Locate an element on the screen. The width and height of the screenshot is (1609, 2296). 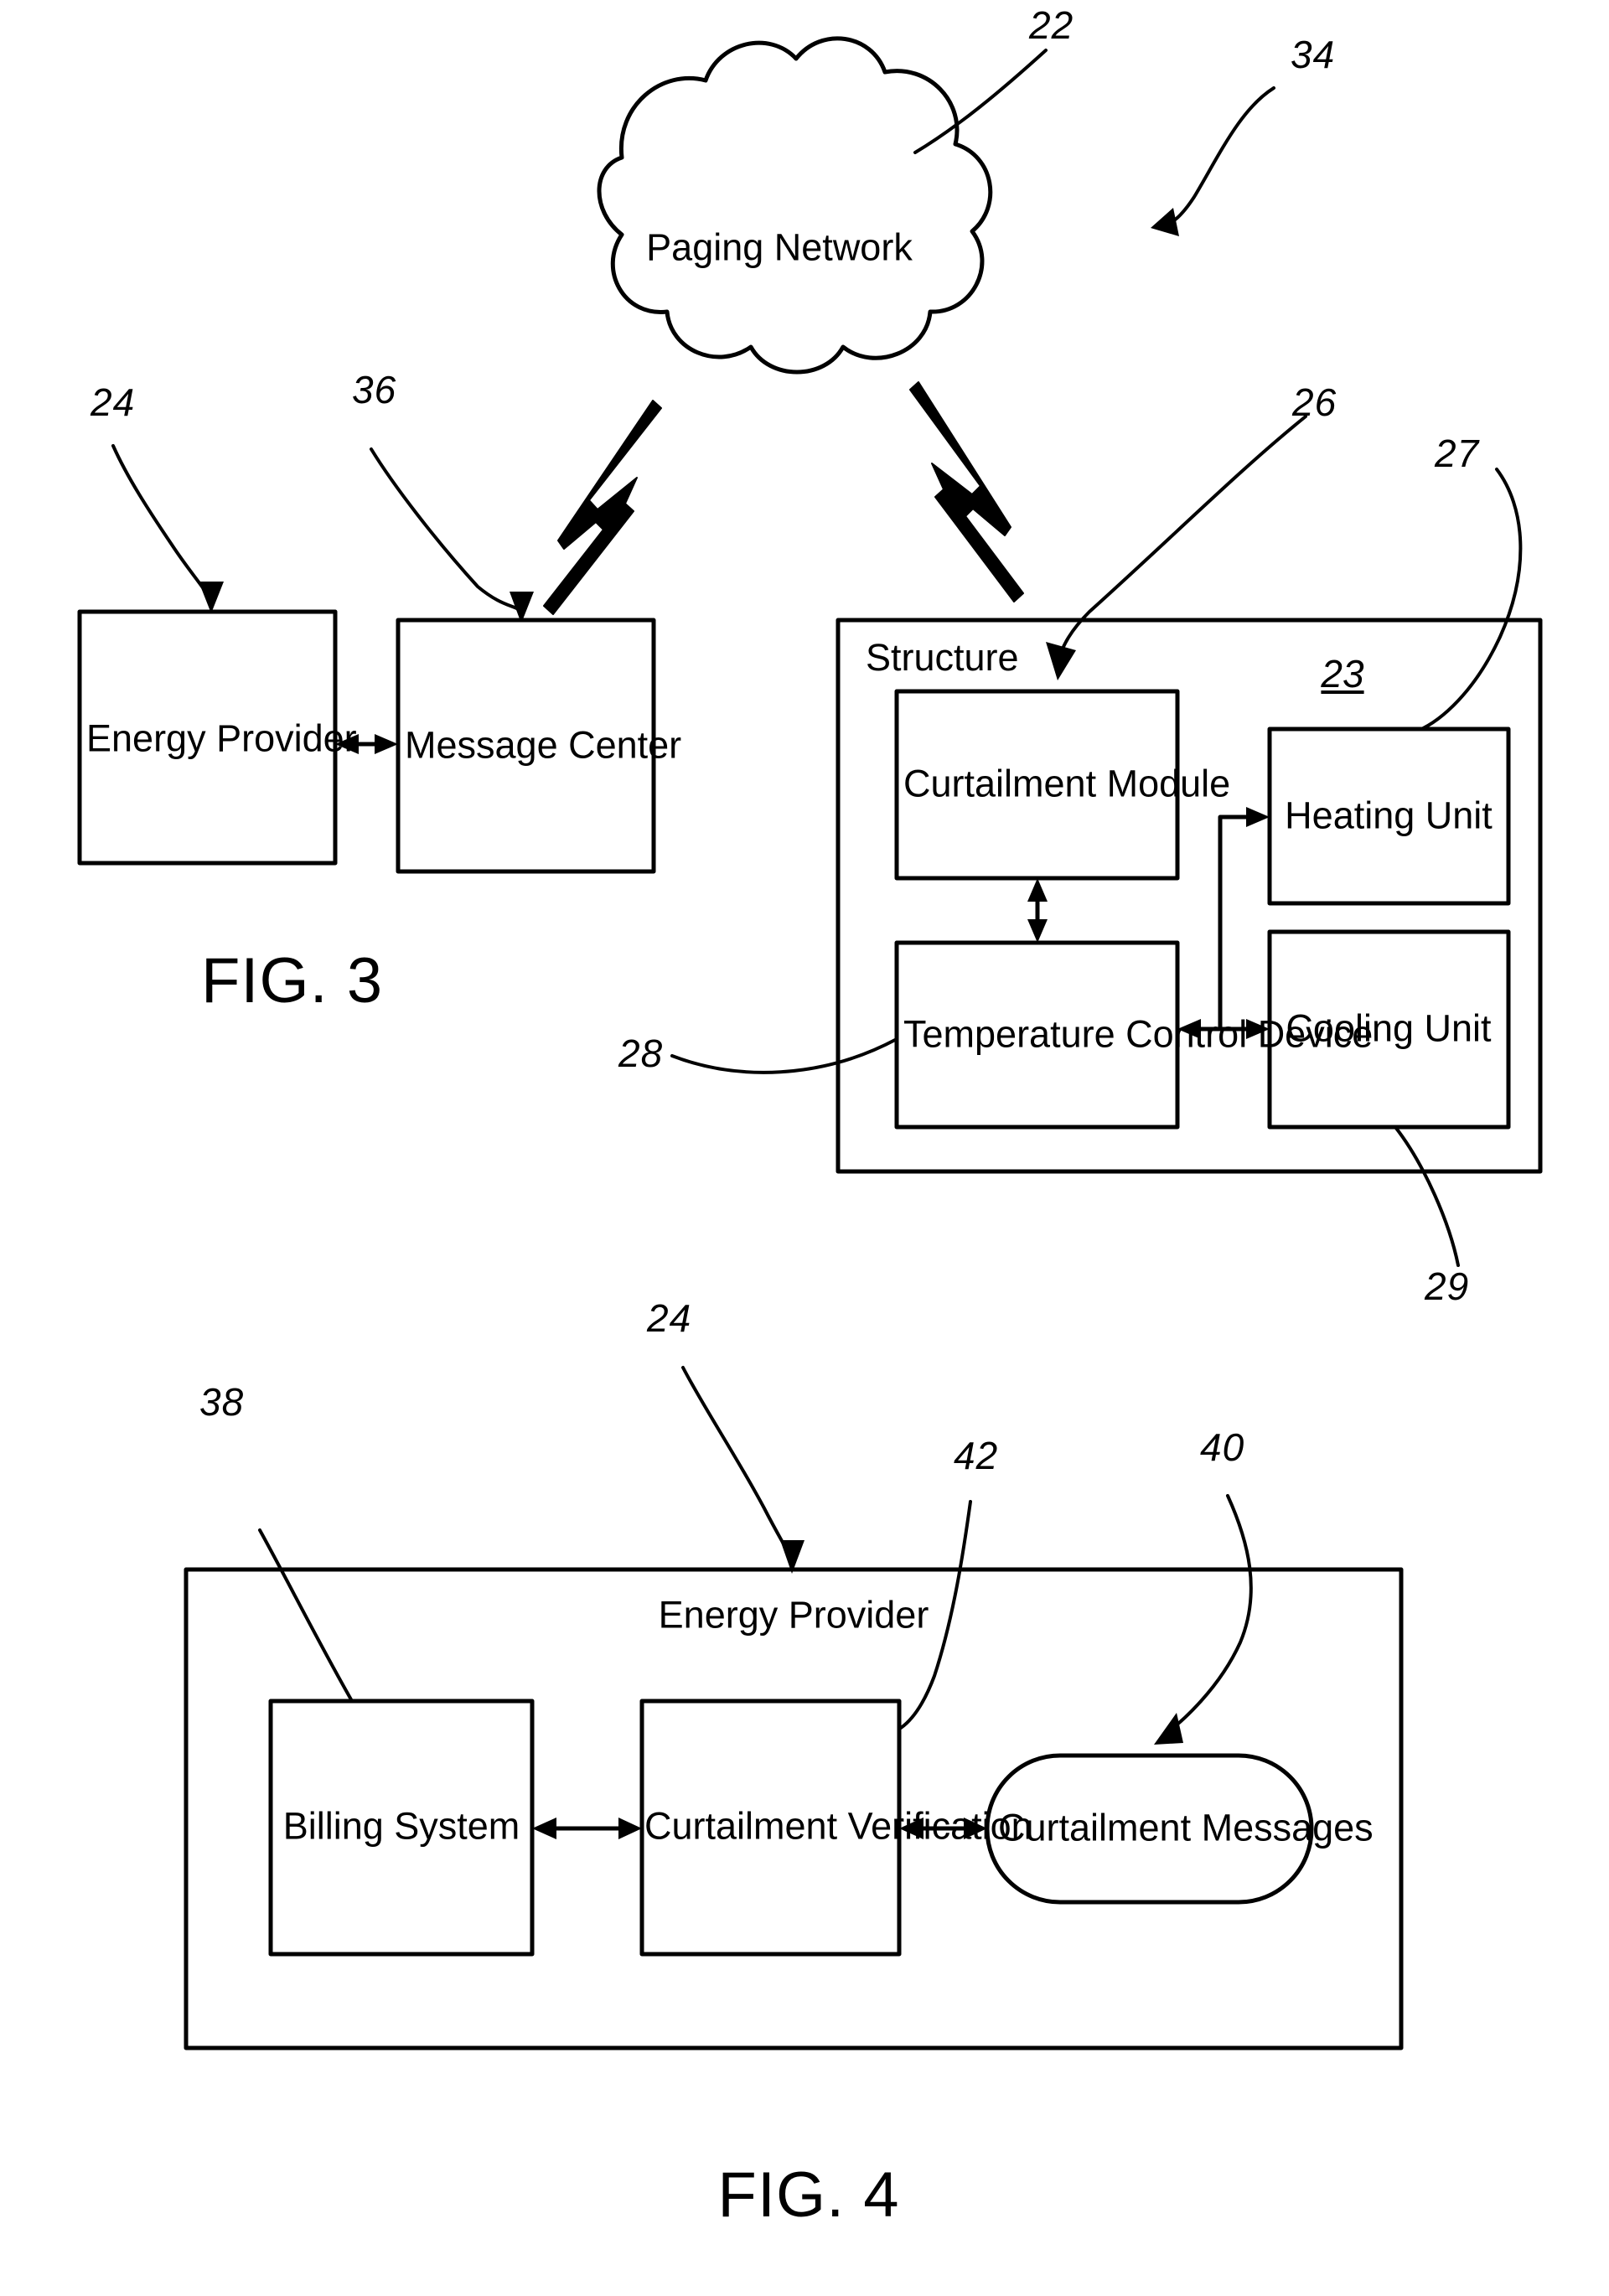
ref-42: 42 is located at coordinates (977, 1456).